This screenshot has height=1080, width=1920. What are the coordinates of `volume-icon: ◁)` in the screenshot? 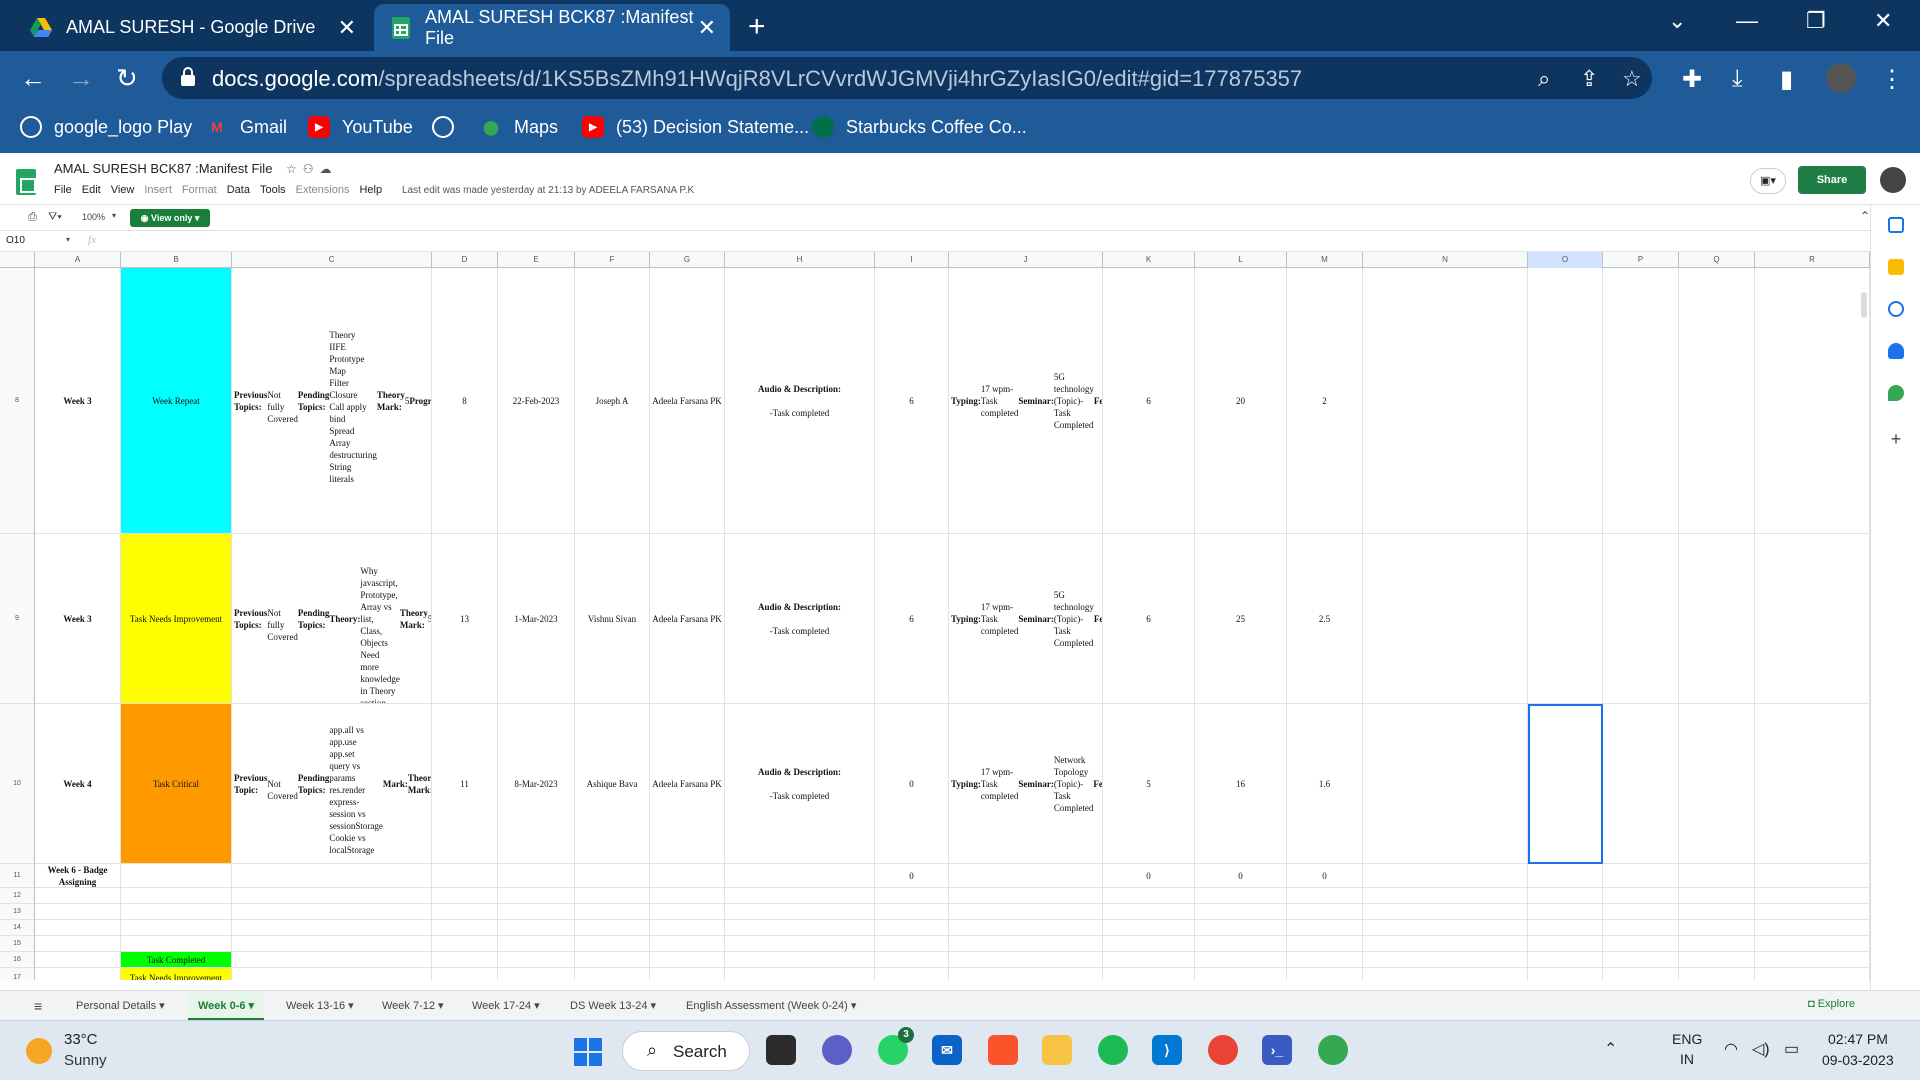 It's located at (1761, 1049).